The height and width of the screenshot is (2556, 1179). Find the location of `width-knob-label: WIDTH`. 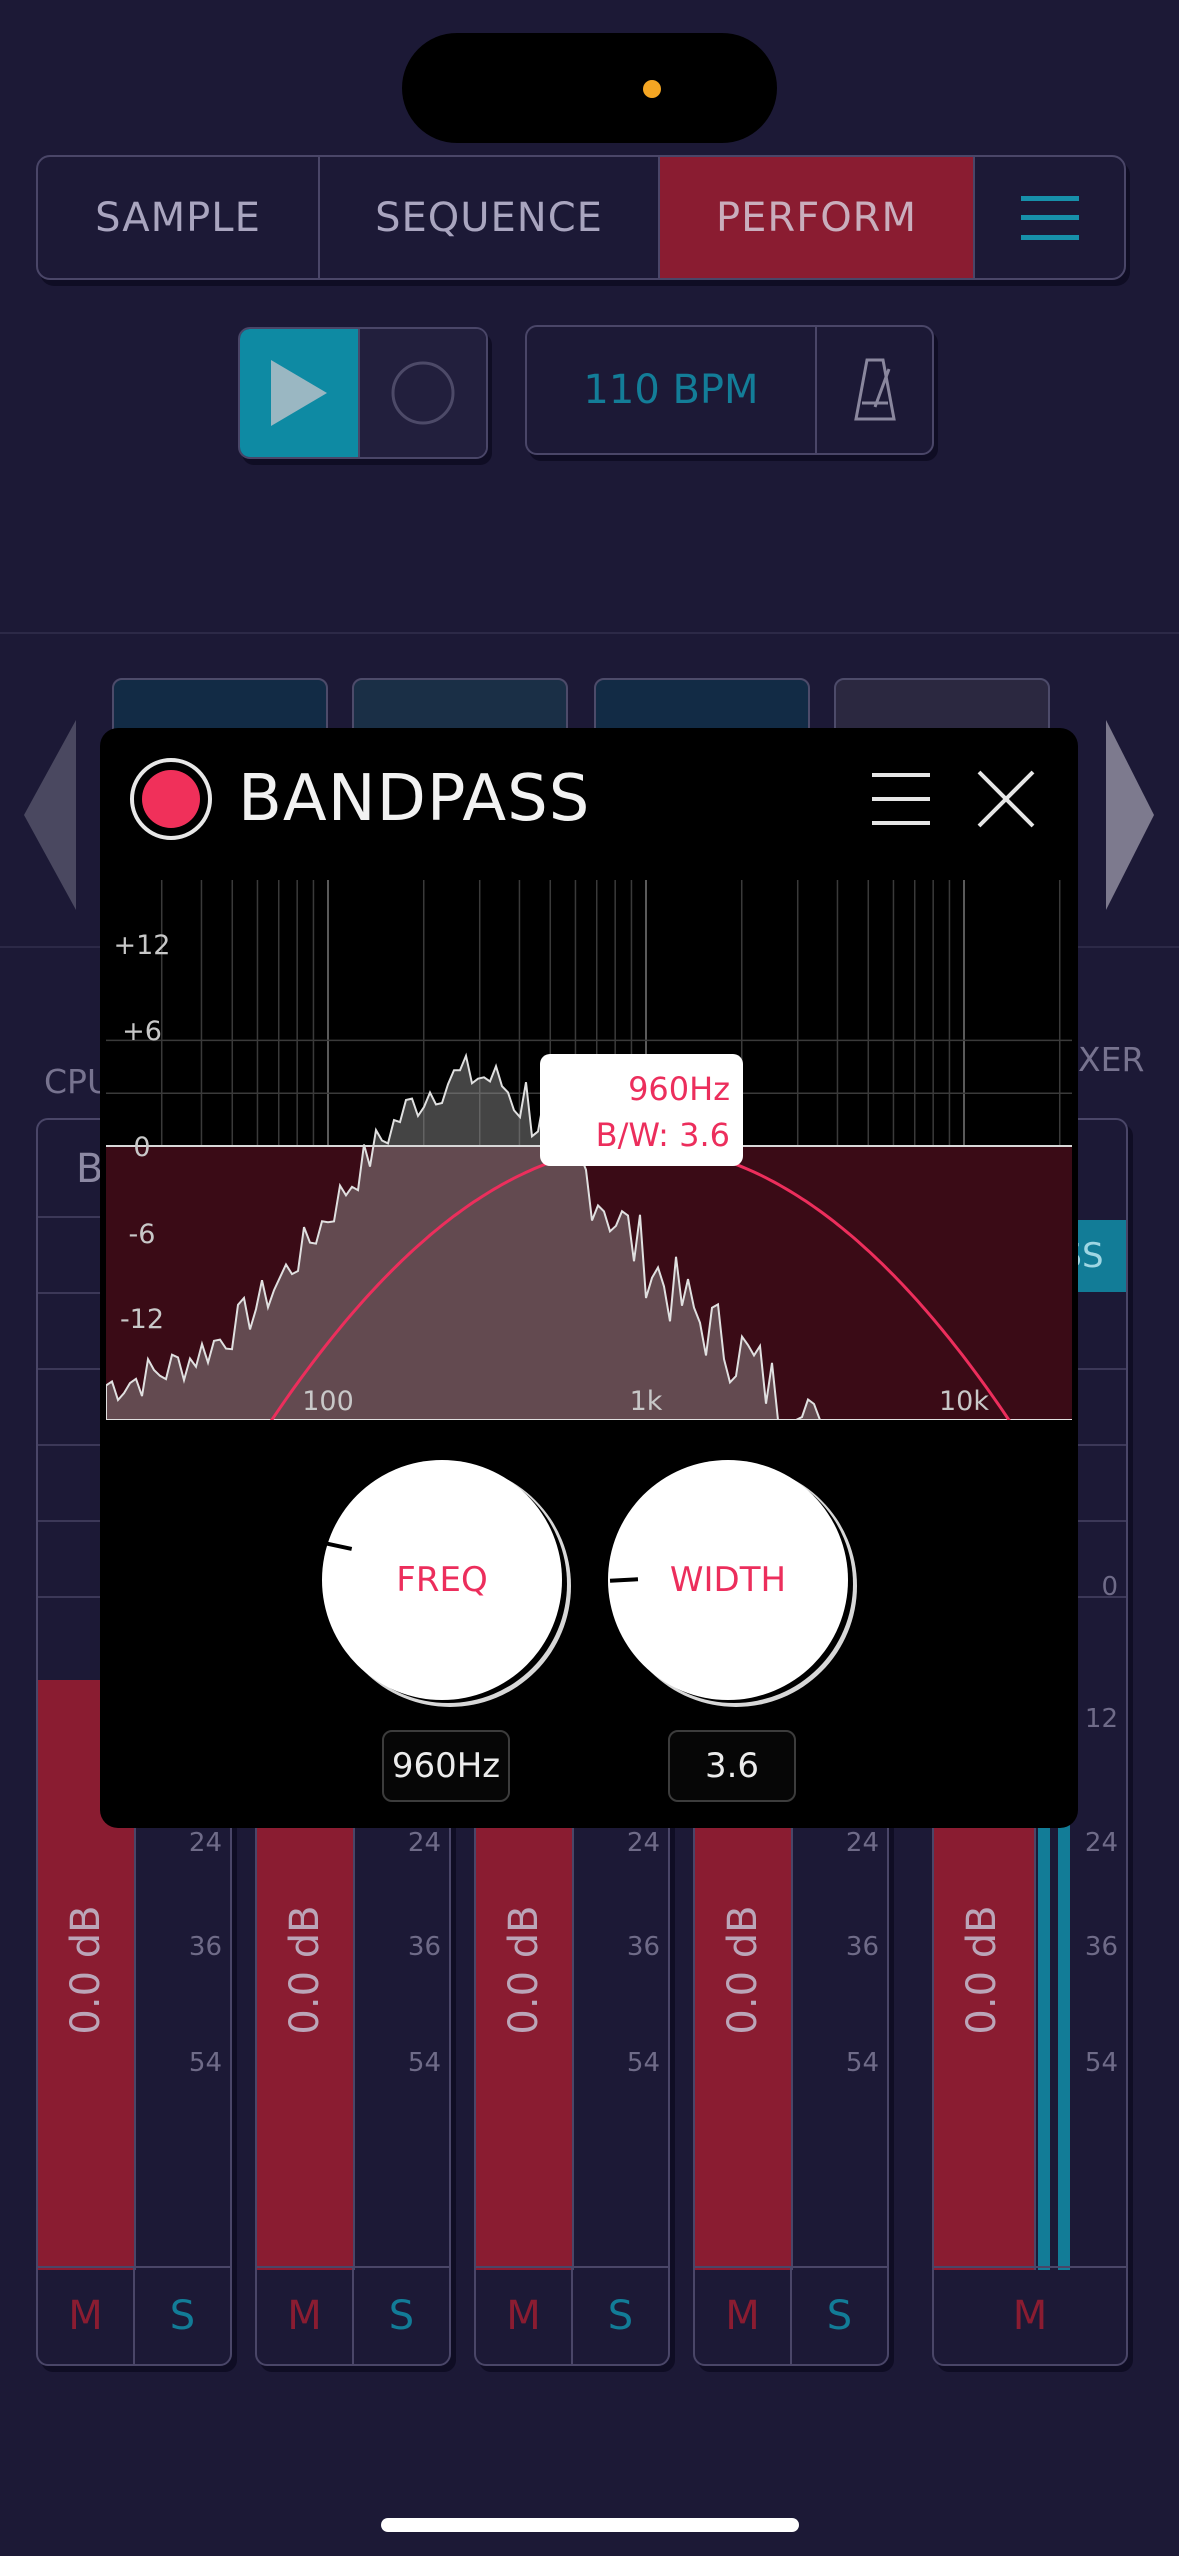

width-knob-label: WIDTH is located at coordinates (728, 1580).